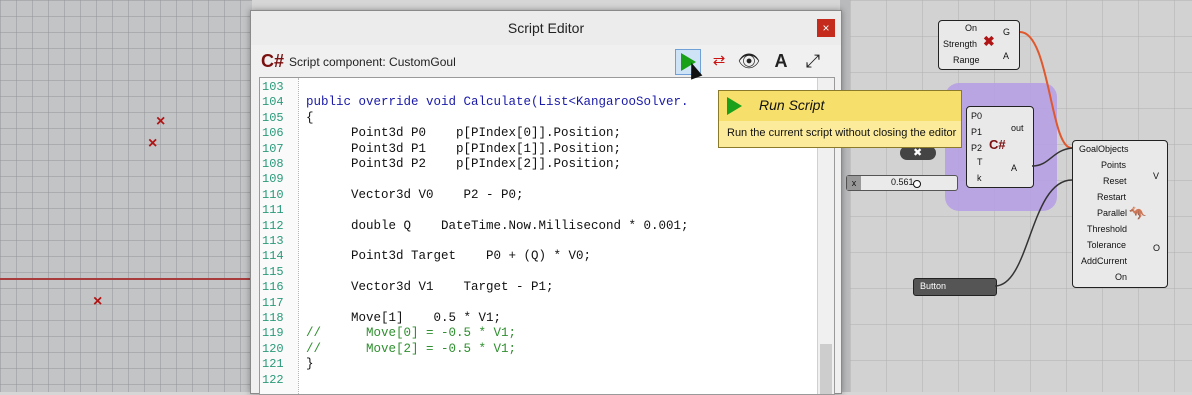  Describe the element at coordinates (273, 348) in the screenshot. I see `line-number: 120` at that location.